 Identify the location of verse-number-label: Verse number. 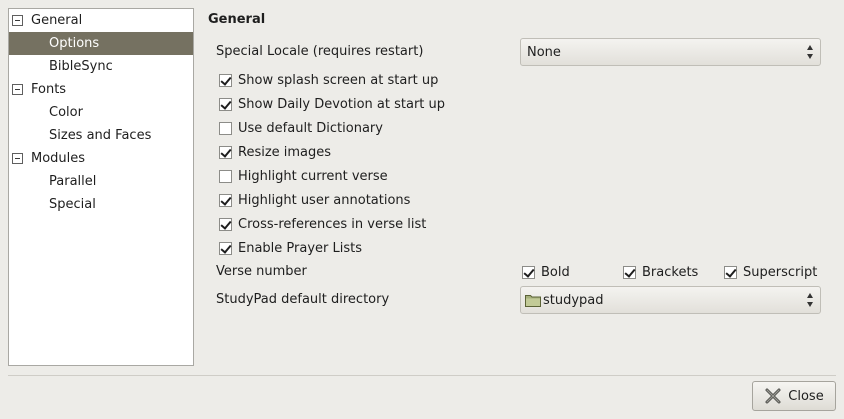
(261, 271).